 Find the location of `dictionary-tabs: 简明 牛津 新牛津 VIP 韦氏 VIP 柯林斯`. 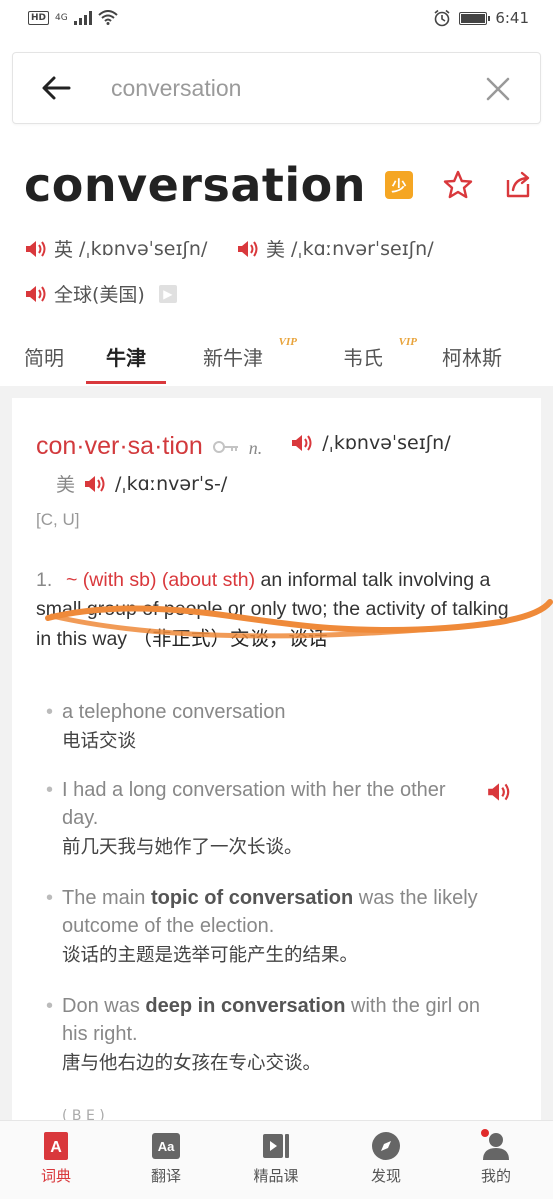

dictionary-tabs: 简明 牛津 新牛津 VIP 韦氏 VIP 柯林斯 is located at coordinates (276, 358).